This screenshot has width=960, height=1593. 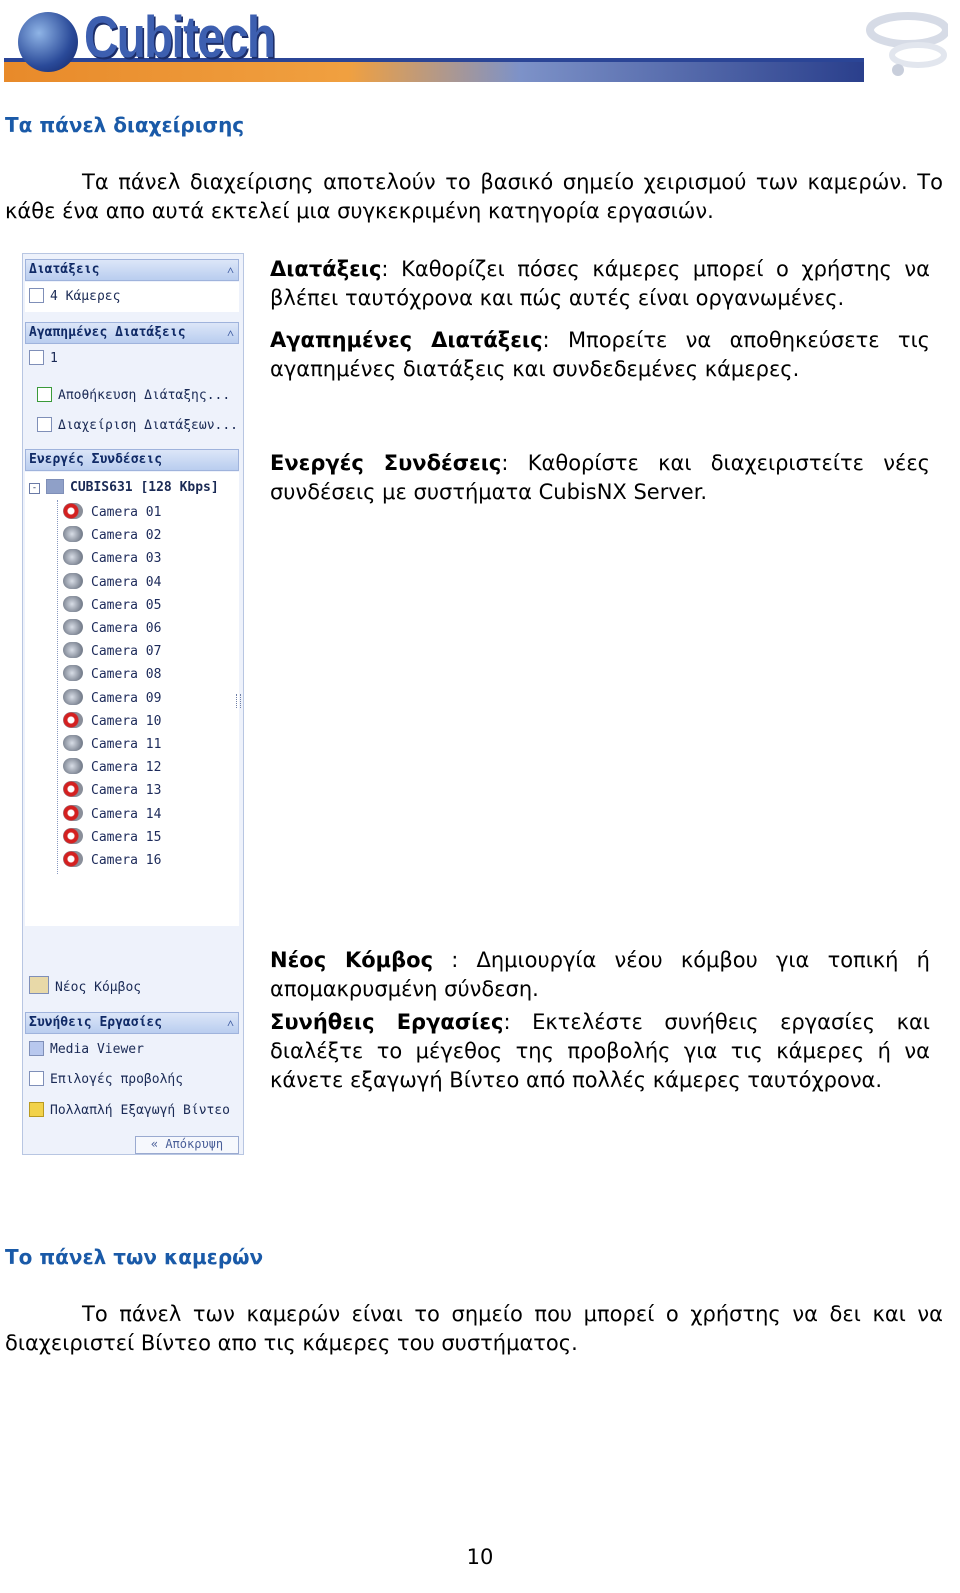 I want to click on camera-item: Camera 03, so click(x=112, y=559).